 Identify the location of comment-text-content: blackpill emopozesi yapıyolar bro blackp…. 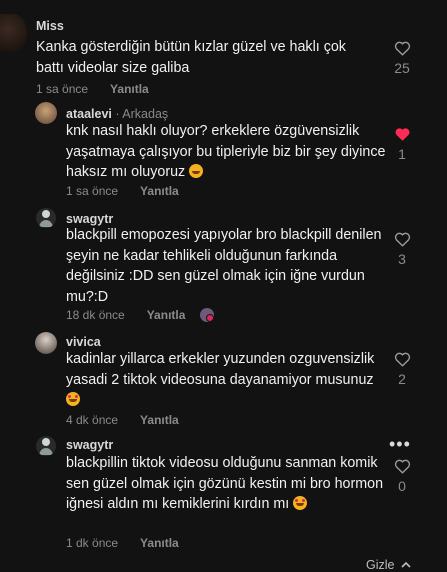
(224, 266).